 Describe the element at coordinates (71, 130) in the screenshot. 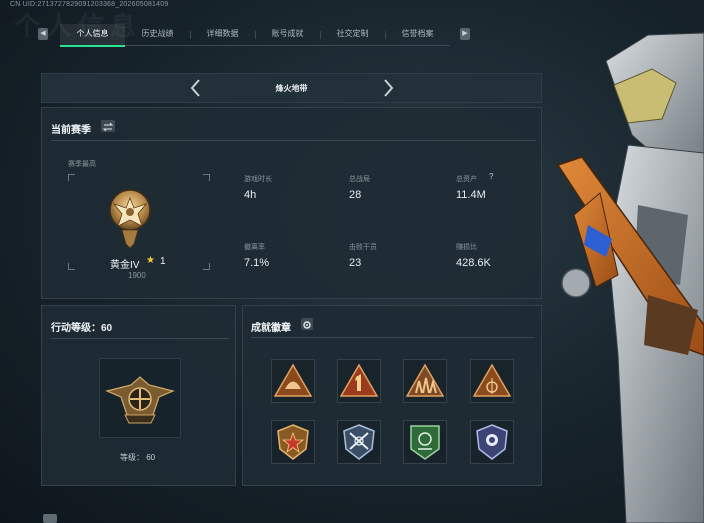

I see `season-title: 当前赛季` at that location.